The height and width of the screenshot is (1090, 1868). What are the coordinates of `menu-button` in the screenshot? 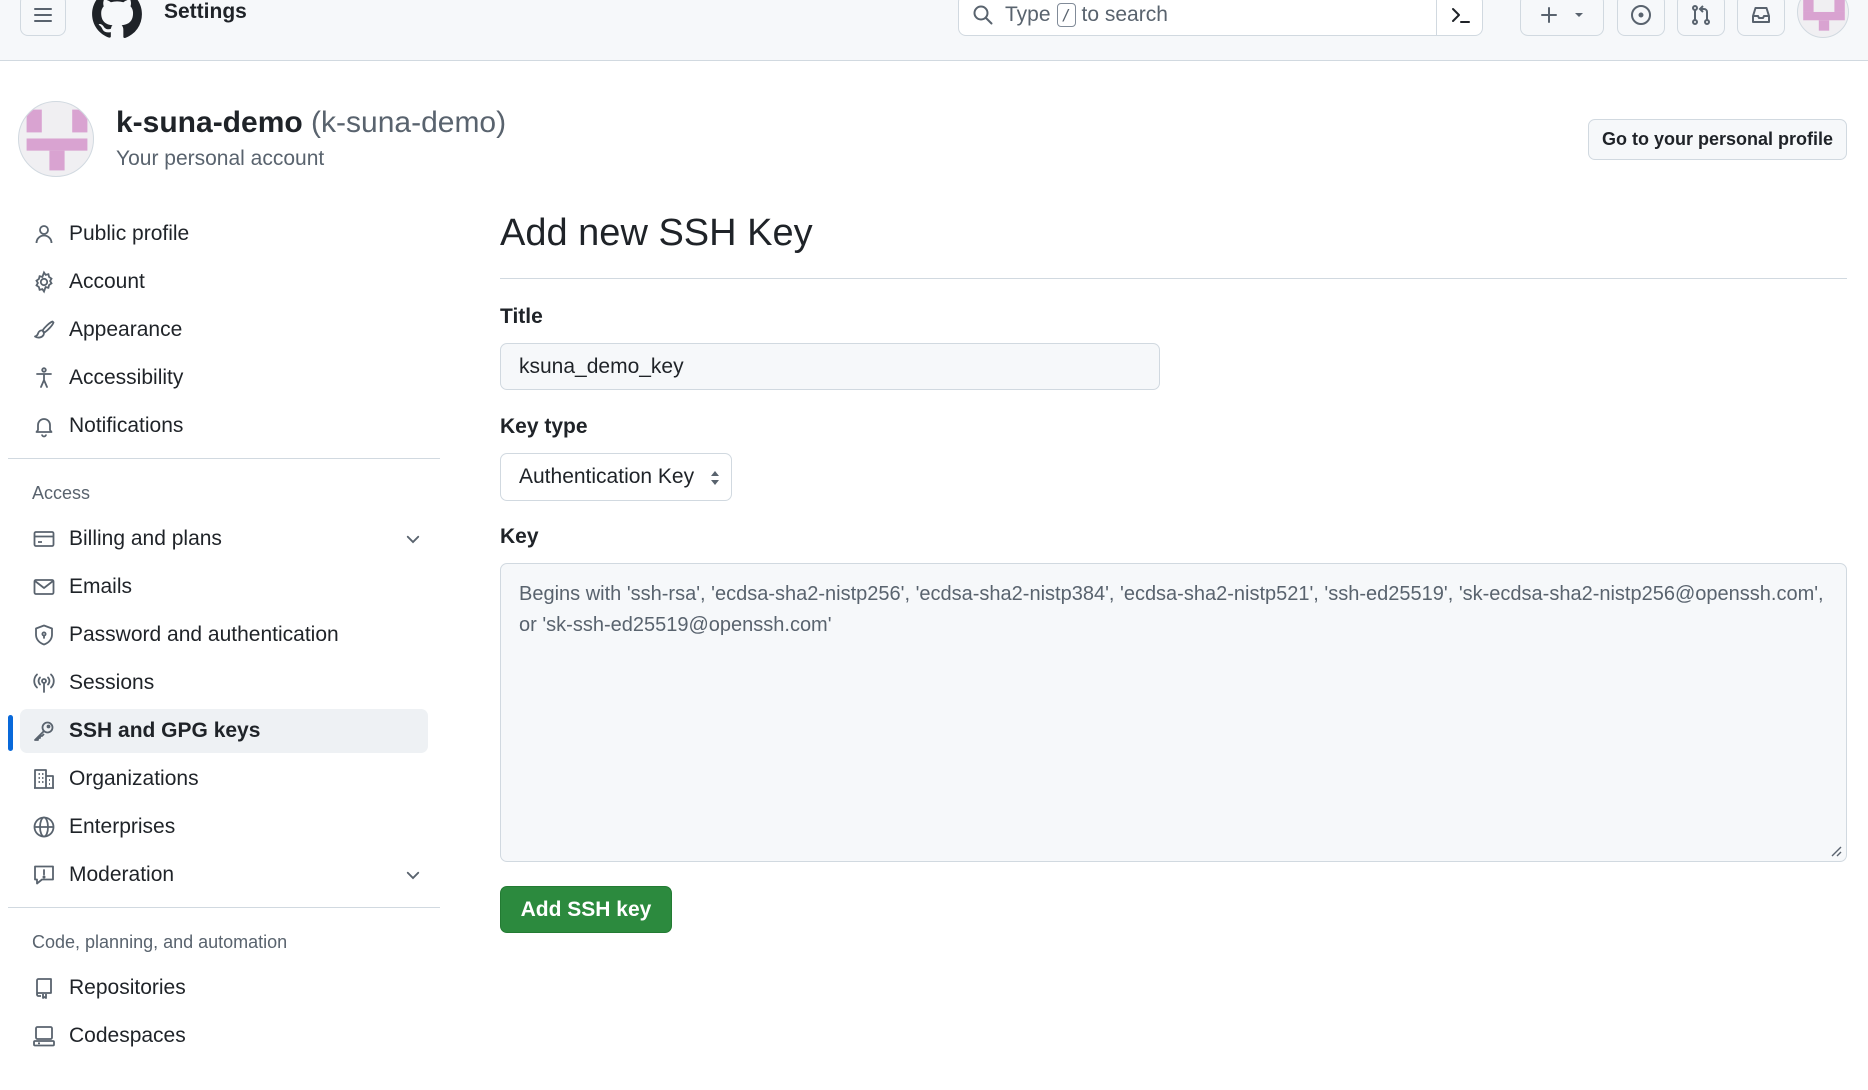 It's located at (43, 18).